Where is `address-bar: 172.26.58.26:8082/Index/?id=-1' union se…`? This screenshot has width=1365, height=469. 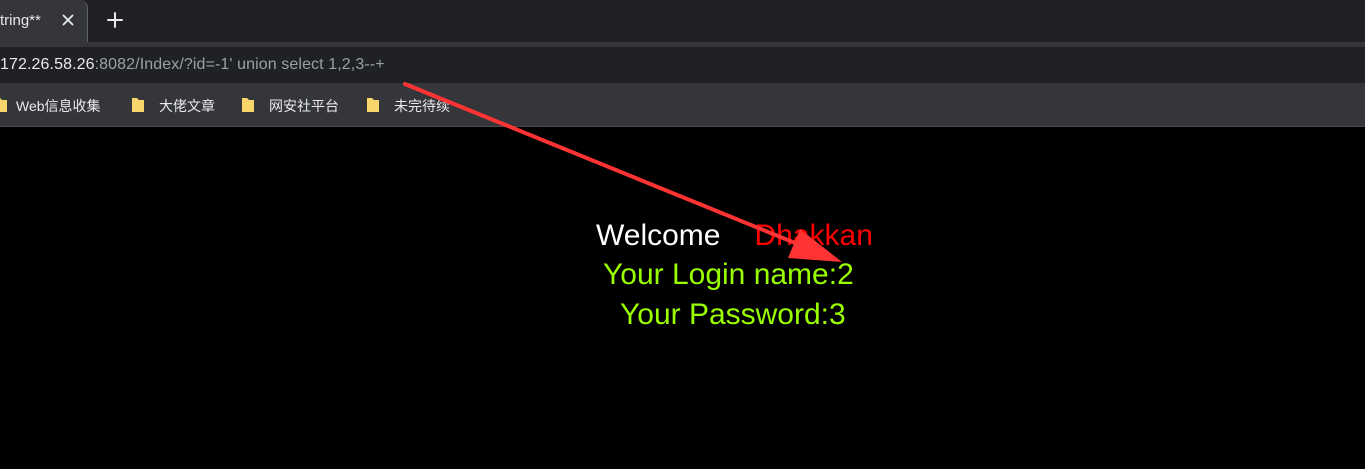
address-bar: 172.26.58.26:8082/Index/?id=-1' union se… is located at coordinates (682, 65).